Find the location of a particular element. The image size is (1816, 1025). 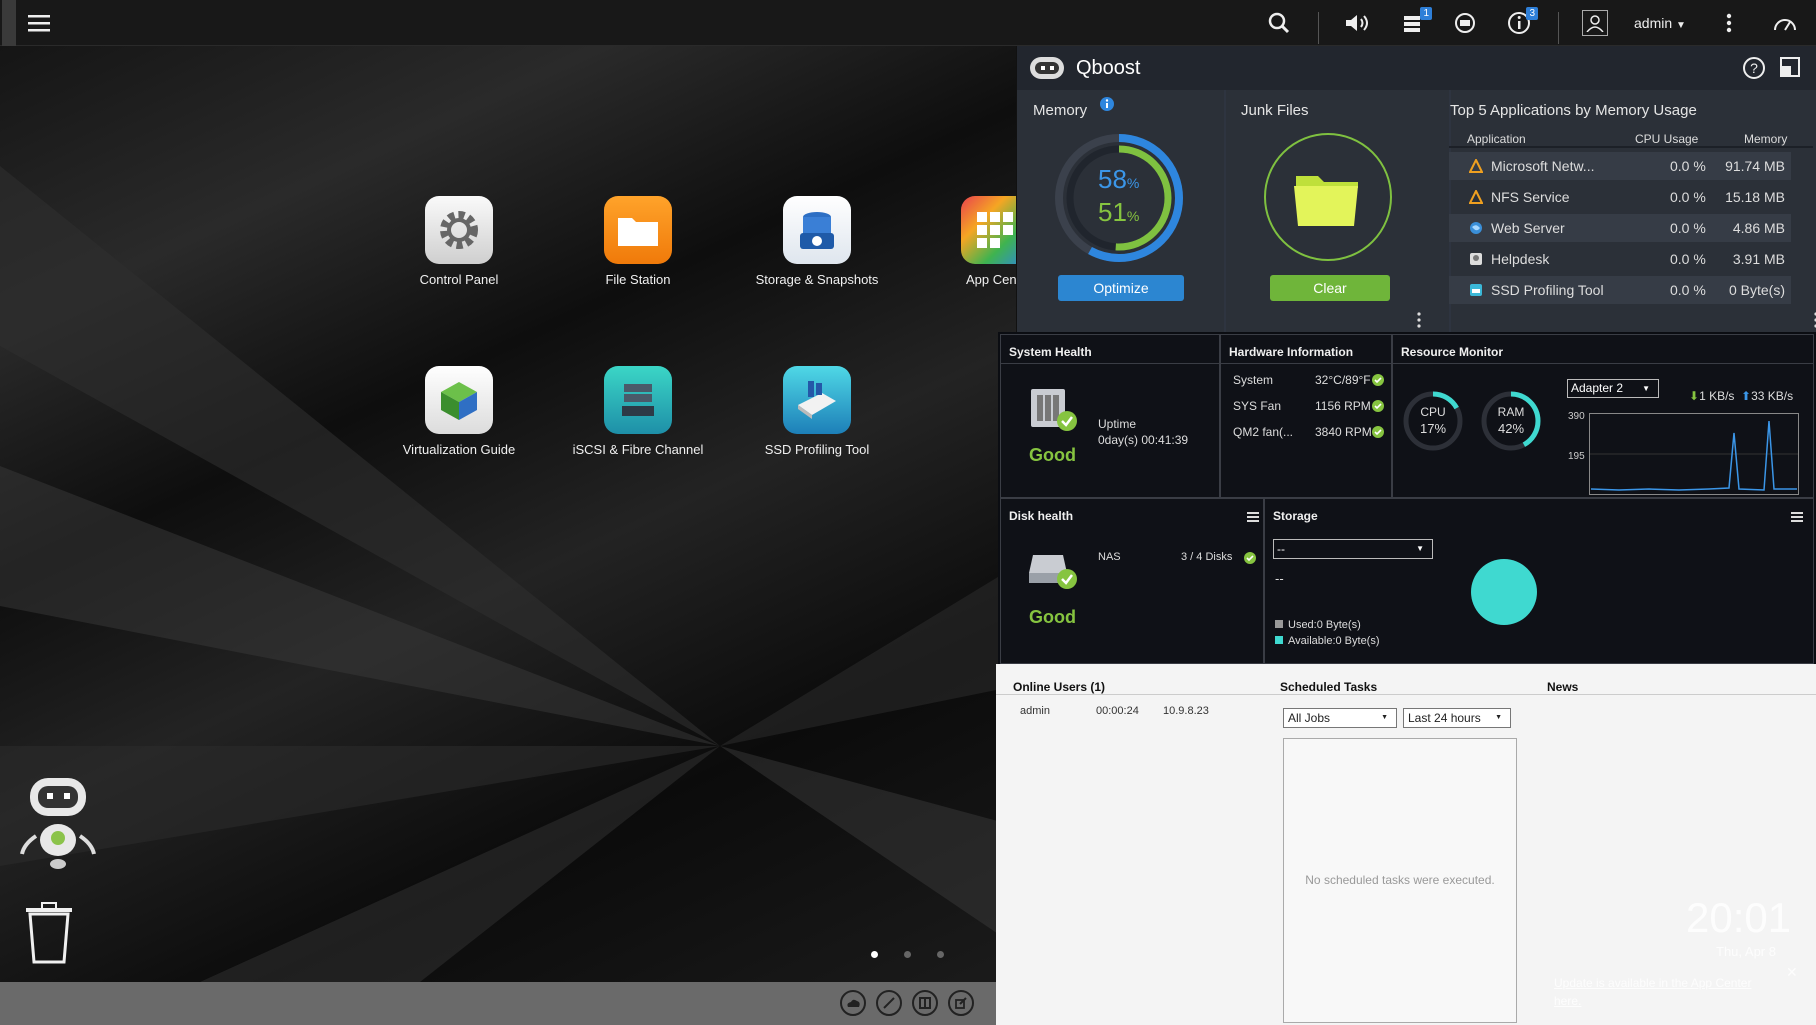

app-storage-snapshots: Storage & Snapshots is located at coordinates (817, 241).